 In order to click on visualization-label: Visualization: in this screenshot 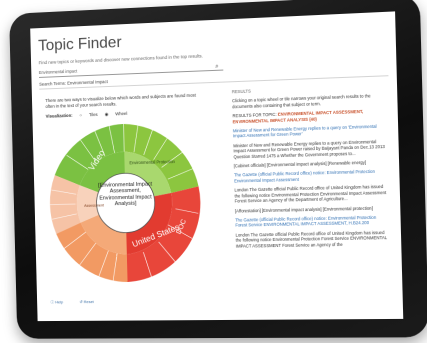, I will do `click(59, 115)`.